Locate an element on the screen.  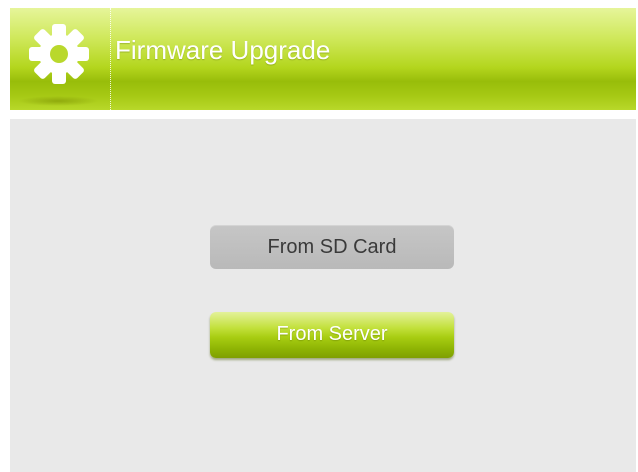
page-title: Firmware Upgrade is located at coordinates (223, 50).